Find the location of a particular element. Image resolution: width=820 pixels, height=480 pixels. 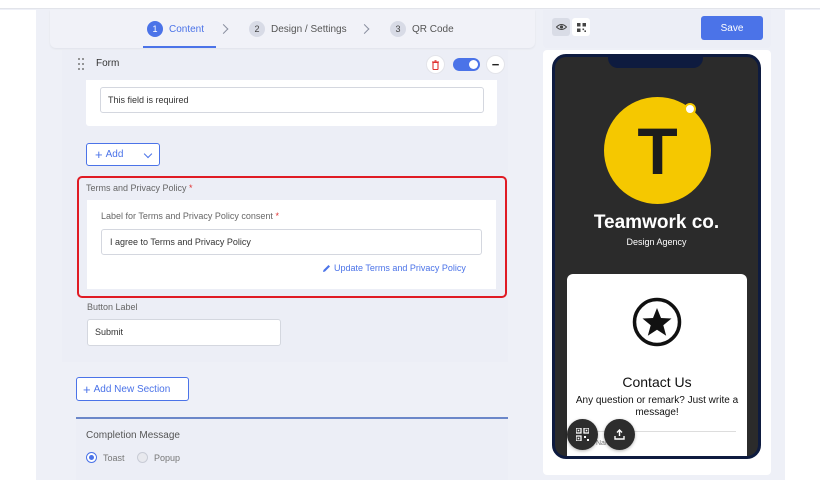

name-field-divider is located at coordinates (657, 431).